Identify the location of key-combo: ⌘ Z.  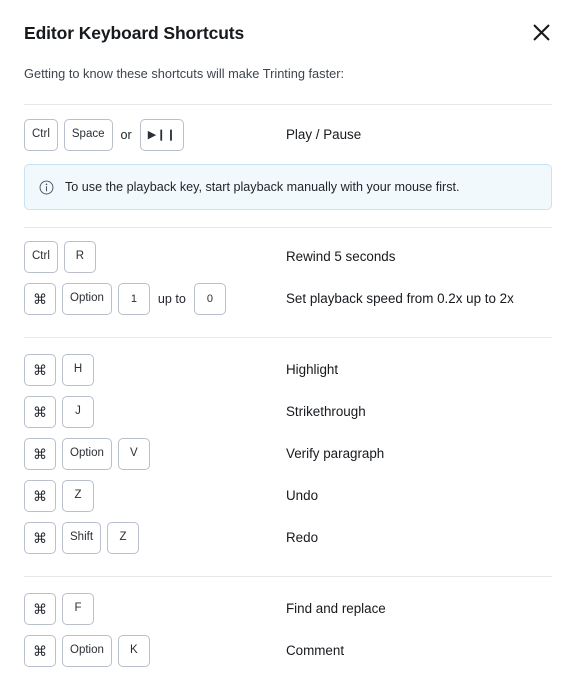
(155, 496).